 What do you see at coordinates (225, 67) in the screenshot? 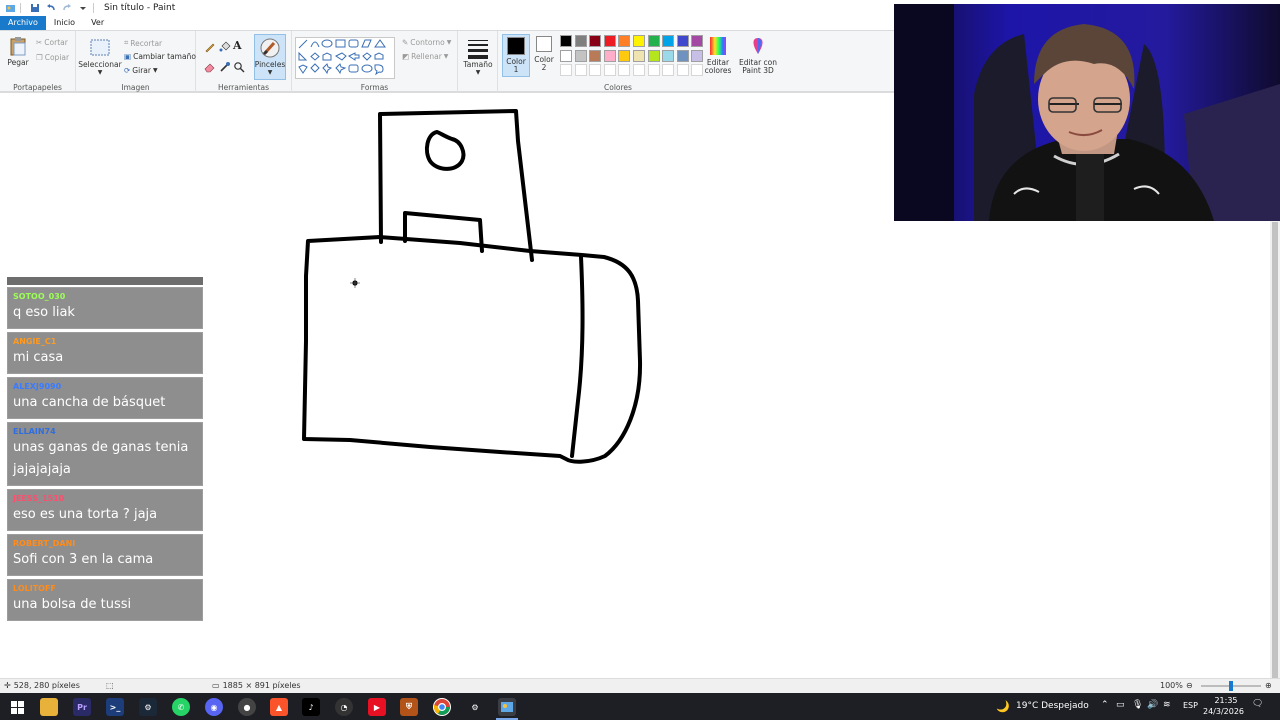
I see `color-picker-icon` at bounding box center [225, 67].